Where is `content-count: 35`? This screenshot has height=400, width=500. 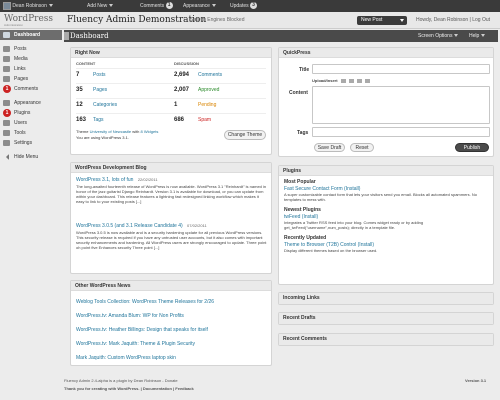
content-count: 35 is located at coordinates (79, 90).